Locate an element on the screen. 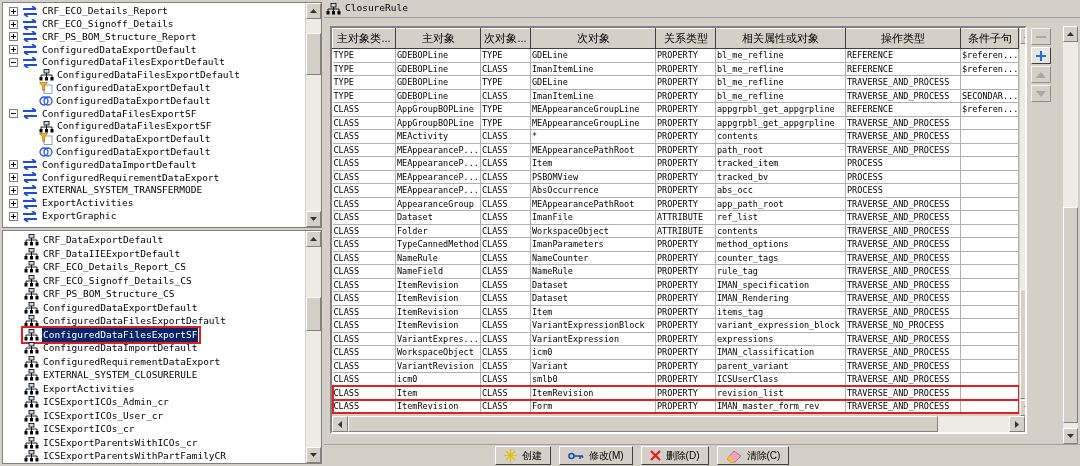  tree-item: ICSExportICOs_Admin_cr is located at coordinates (106, 402).